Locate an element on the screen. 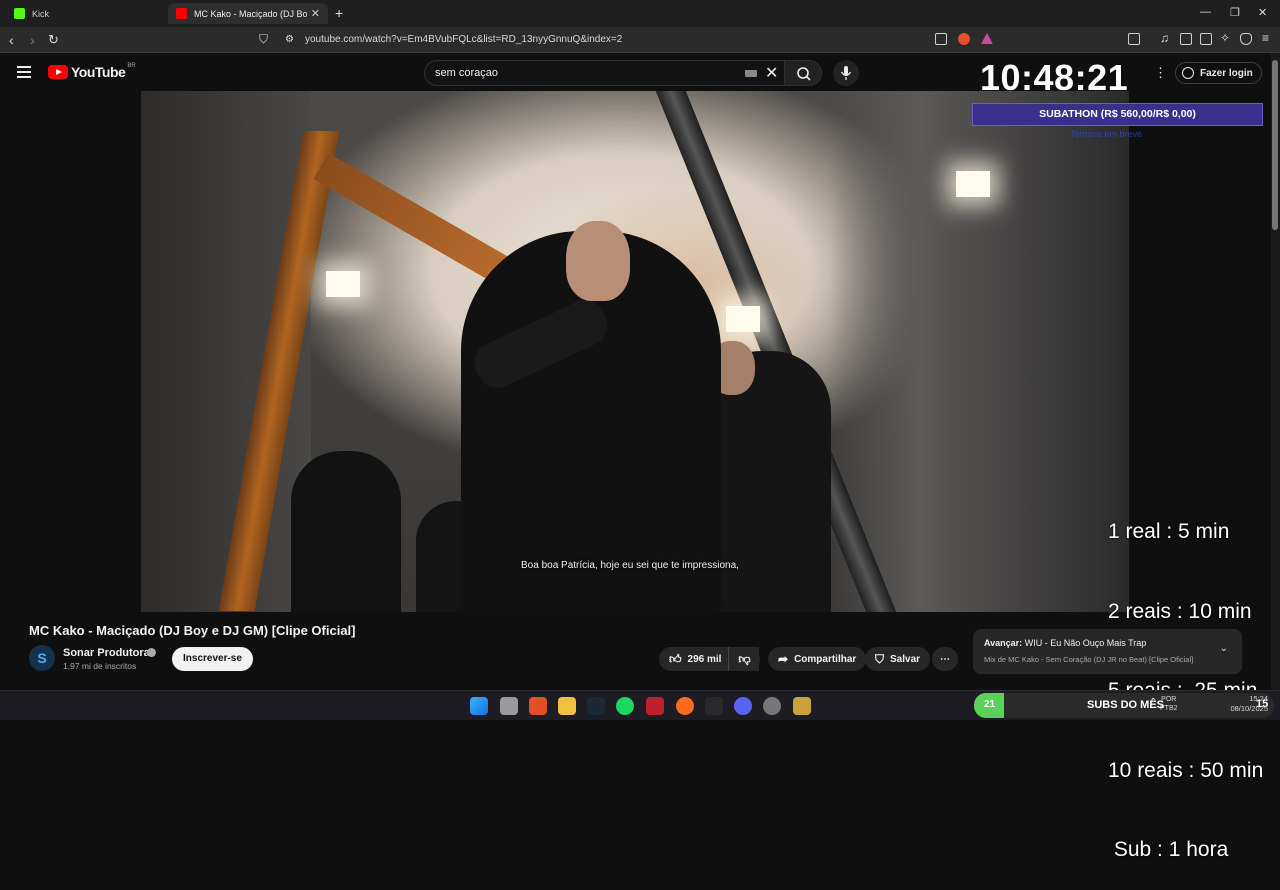 The height and width of the screenshot is (890, 1280). youtube-icon is located at coordinates (181, 13).